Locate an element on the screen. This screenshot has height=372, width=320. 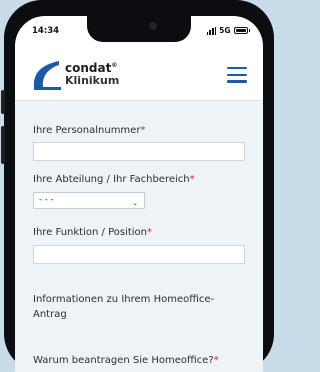
brand-name: condat is located at coordinates (88, 68).